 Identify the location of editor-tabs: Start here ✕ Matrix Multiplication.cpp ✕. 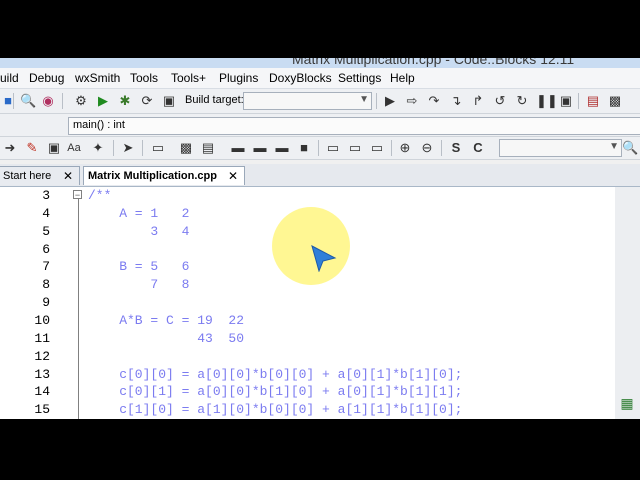
(320, 175).